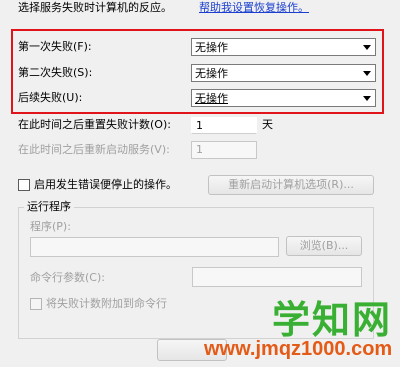 The width and height of the screenshot is (400, 367). What do you see at coordinates (36, 304) in the screenshot?
I see `append-failcount-checkbox` at bounding box center [36, 304].